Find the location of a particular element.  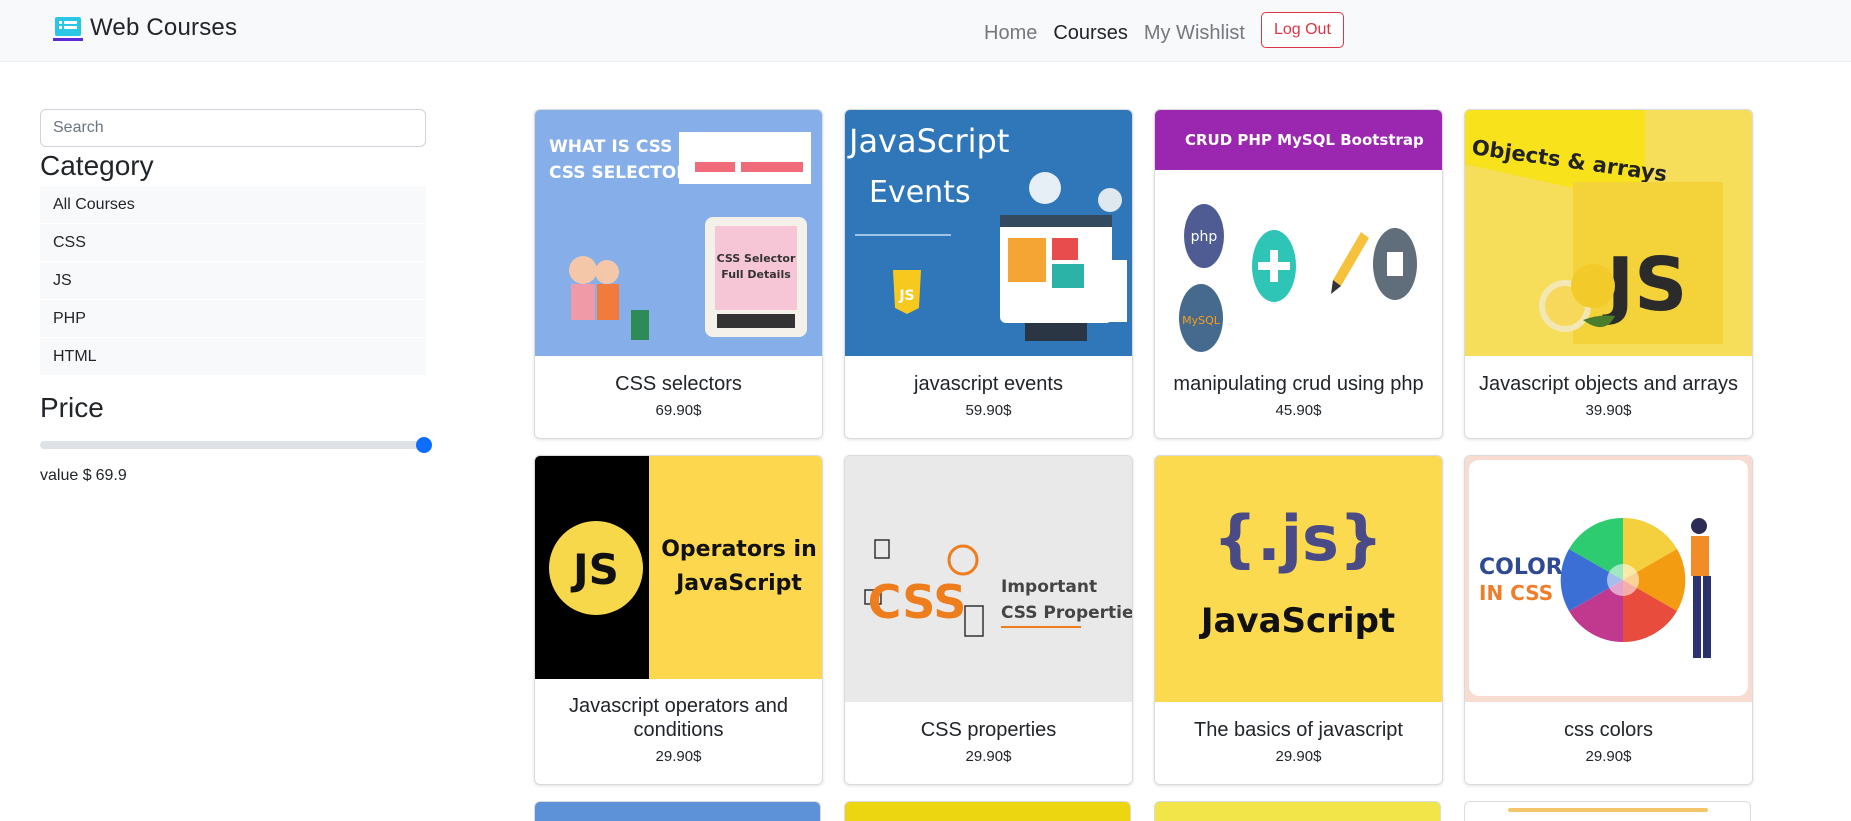

svg-text: Full Details is located at coordinates (756, 274).